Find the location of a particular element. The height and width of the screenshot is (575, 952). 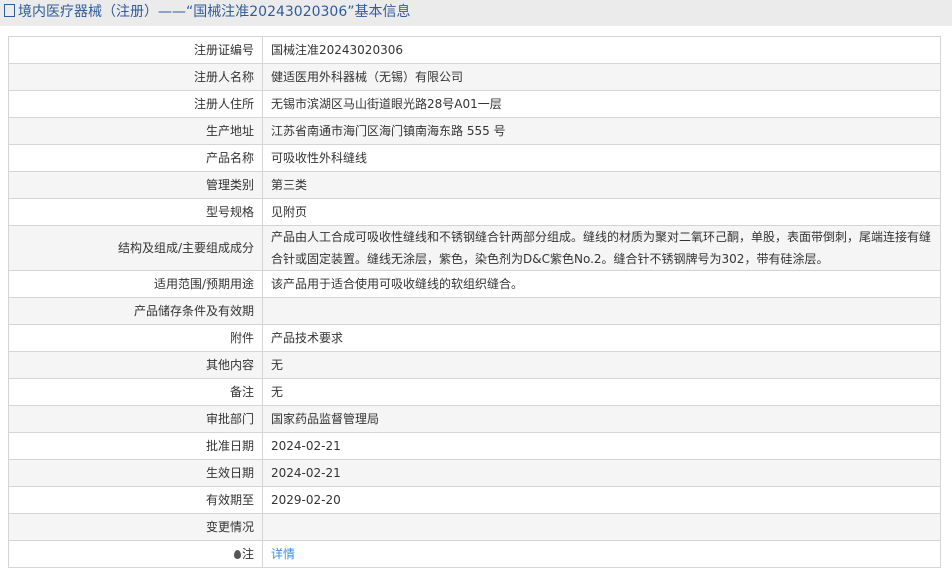

row-label-text: 注 is located at coordinates (247, 554).